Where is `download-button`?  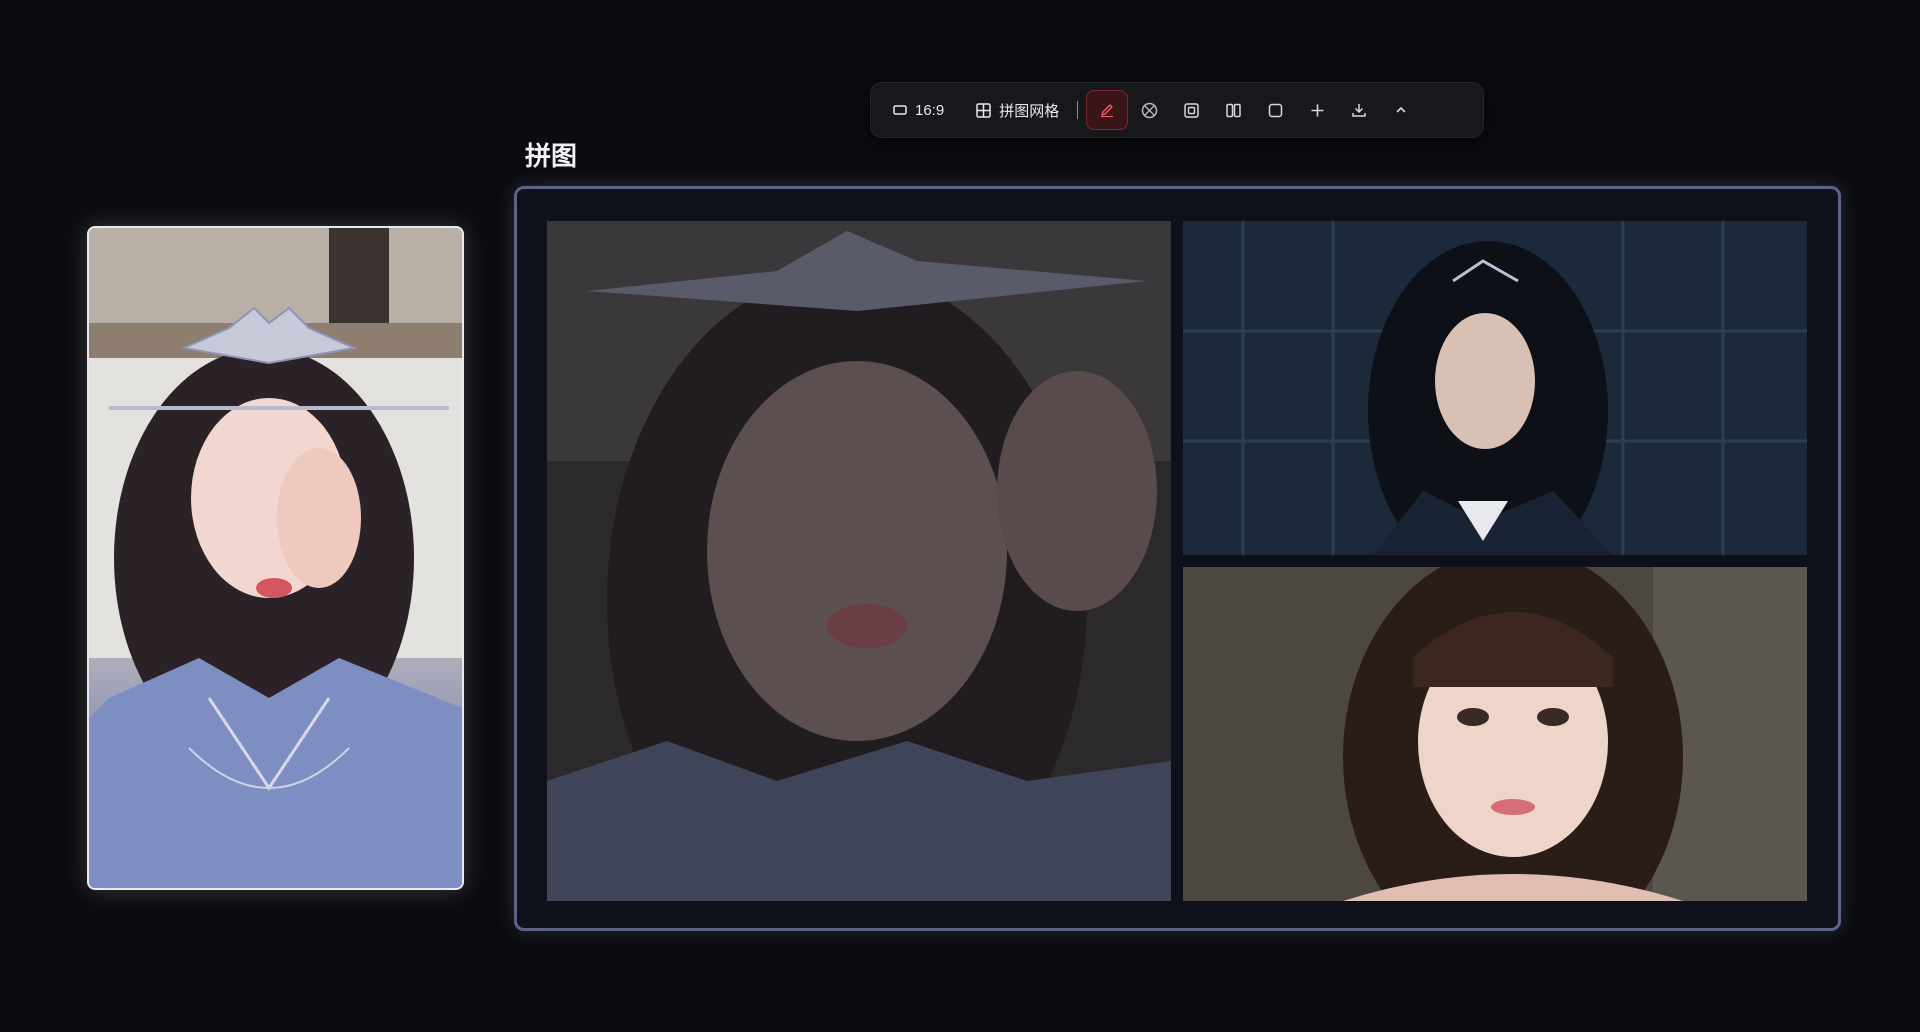 download-button is located at coordinates (1359, 110).